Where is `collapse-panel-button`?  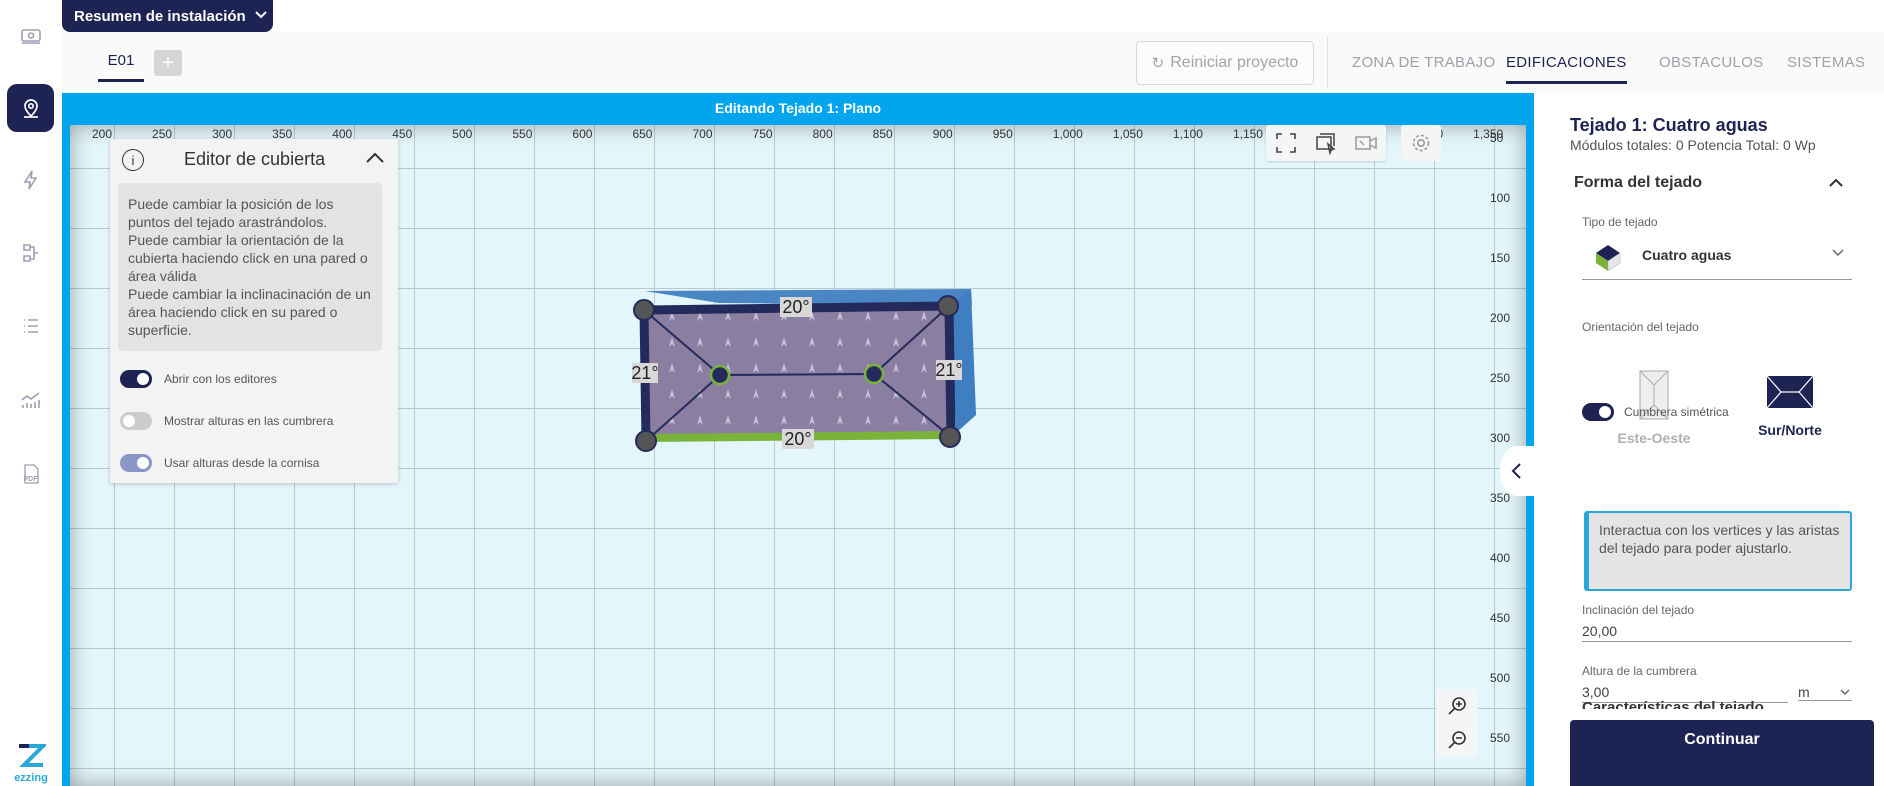
collapse-panel-button is located at coordinates (1517, 471).